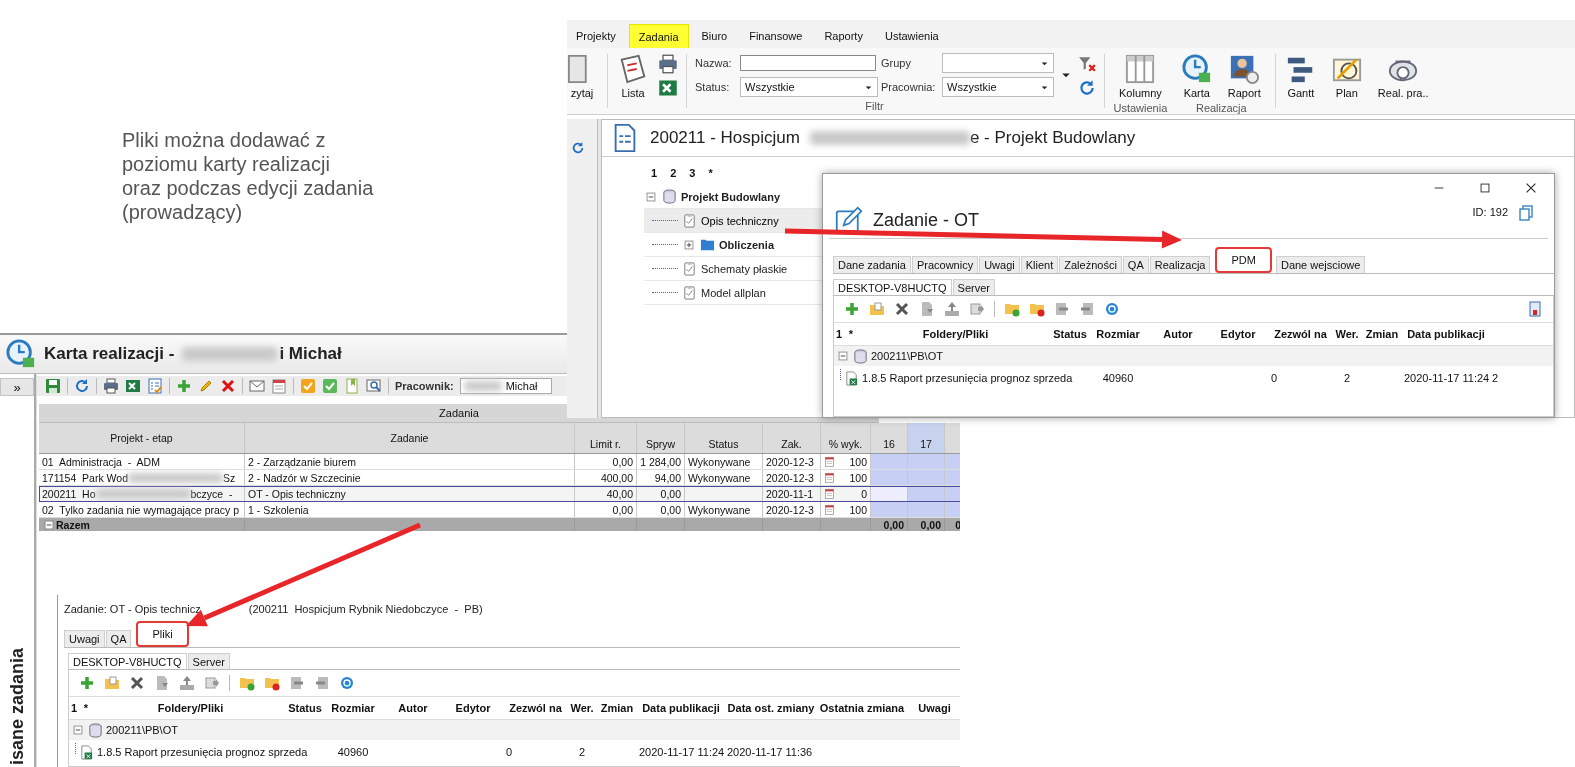  Describe the element at coordinates (998, 63) in the screenshot. I see `groups-dropdown` at that location.